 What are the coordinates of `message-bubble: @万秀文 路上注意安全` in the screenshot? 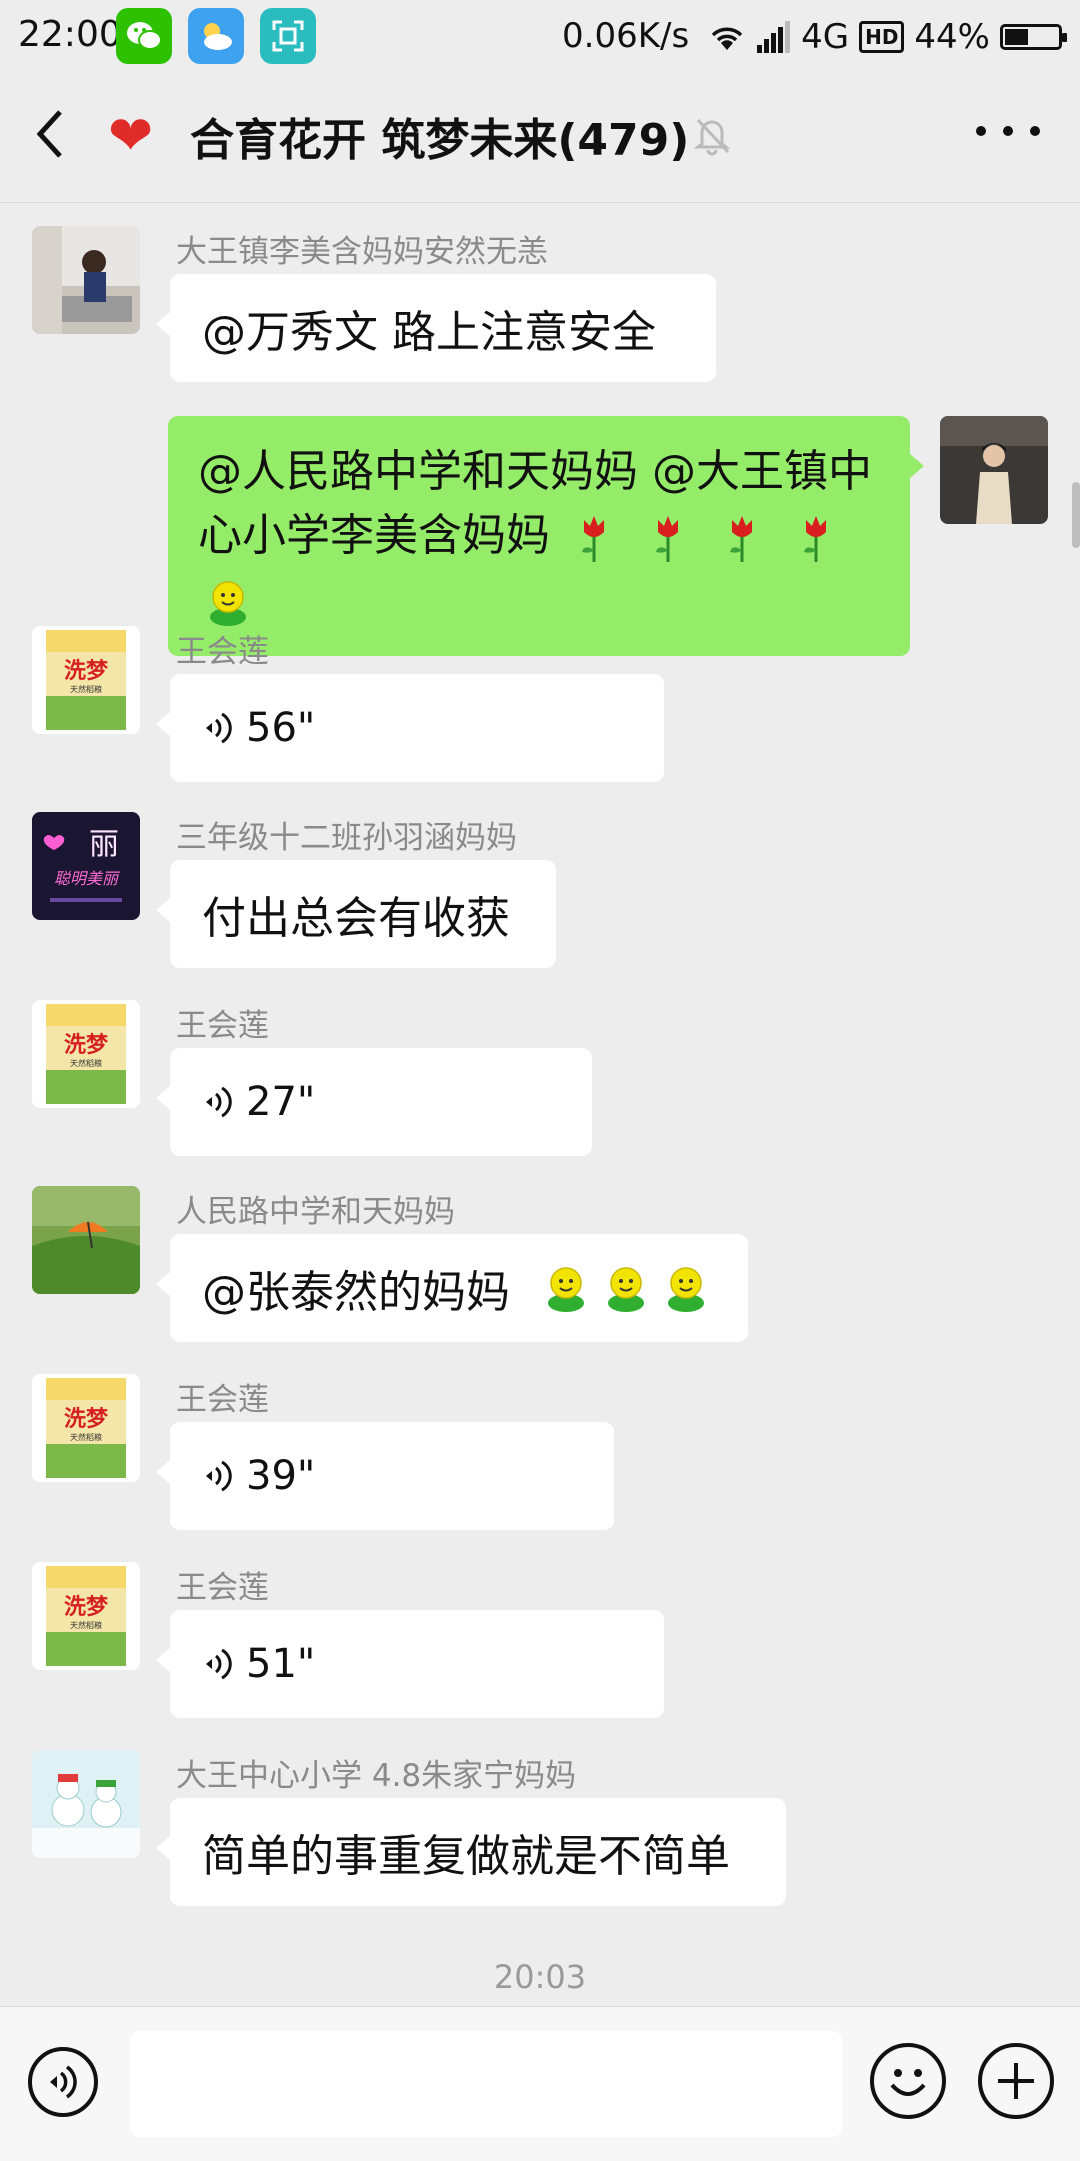 It's located at (436, 328).